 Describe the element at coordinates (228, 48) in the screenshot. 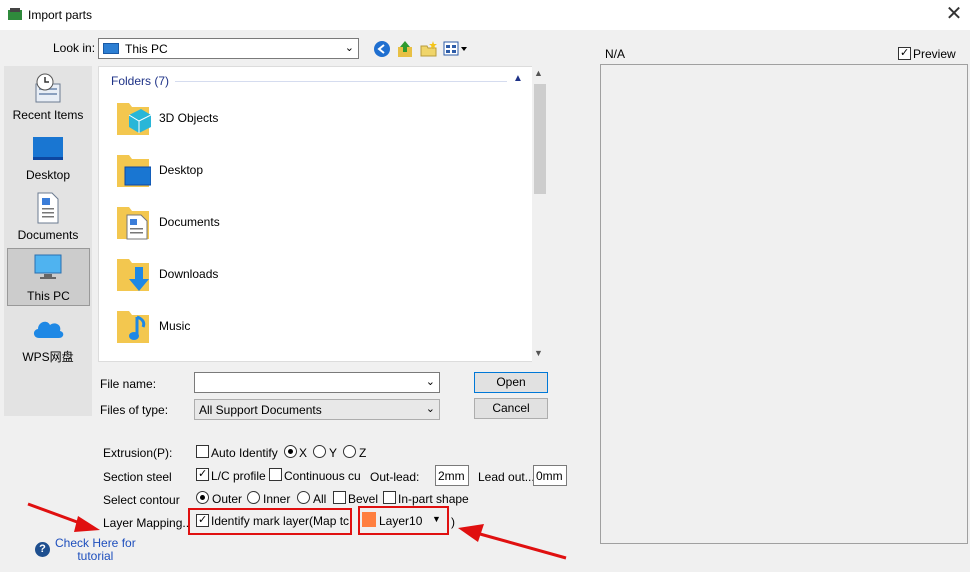

I see `look-in-dropdown: This PC ⌄` at that location.